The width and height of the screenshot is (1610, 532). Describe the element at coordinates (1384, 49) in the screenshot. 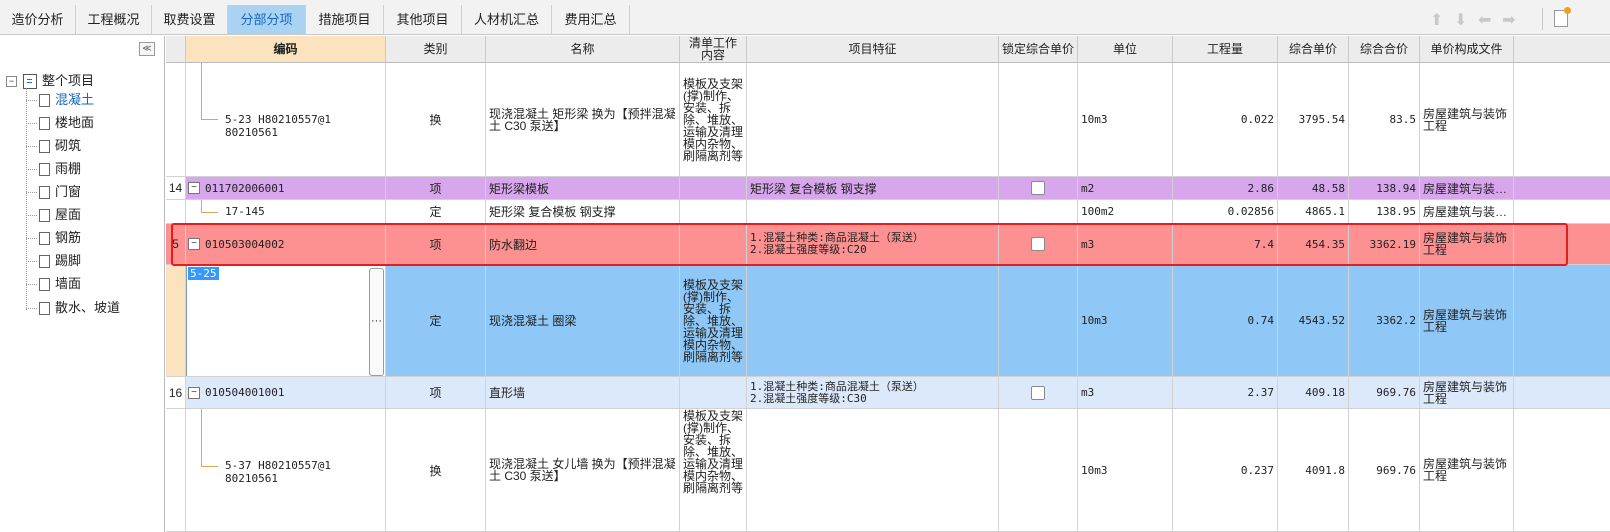

I see `header-total-price: 综合合价` at that location.